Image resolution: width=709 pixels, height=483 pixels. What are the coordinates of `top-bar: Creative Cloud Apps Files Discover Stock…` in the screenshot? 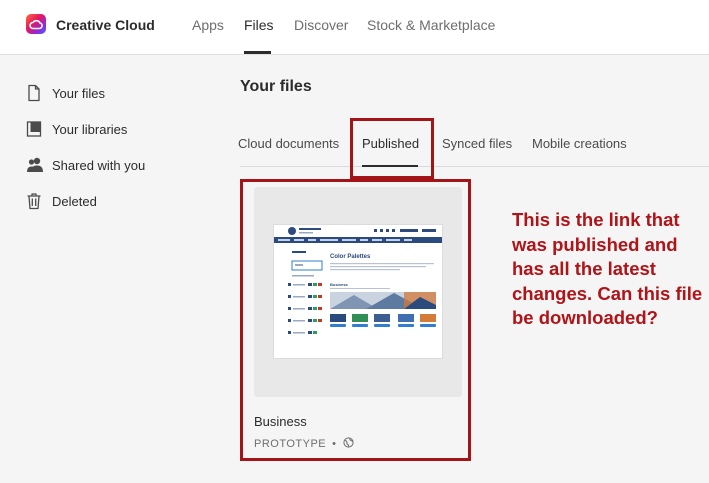 It's located at (354, 27).